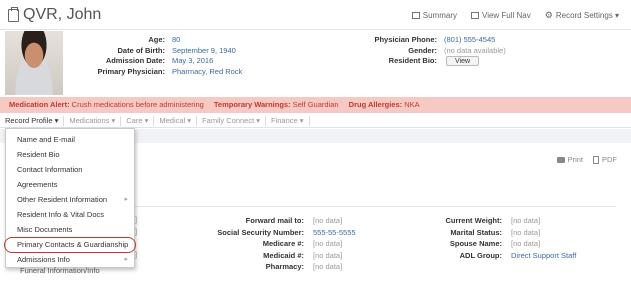 This screenshot has height=298, width=631. I want to click on age-label: Age:, so click(156, 39).